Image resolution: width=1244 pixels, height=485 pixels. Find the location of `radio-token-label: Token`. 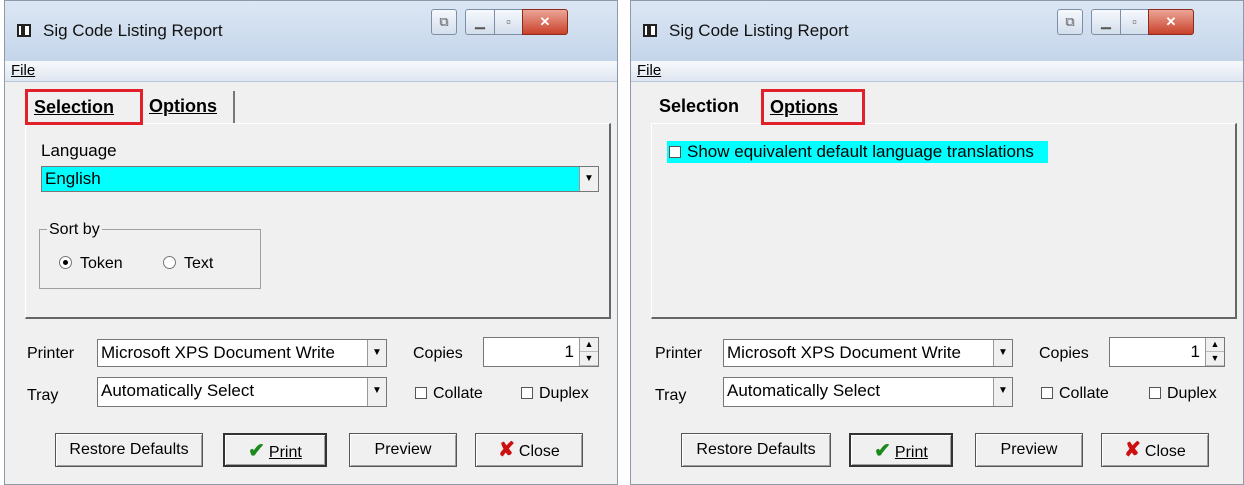

radio-token-label: Token is located at coordinates (101, 263).